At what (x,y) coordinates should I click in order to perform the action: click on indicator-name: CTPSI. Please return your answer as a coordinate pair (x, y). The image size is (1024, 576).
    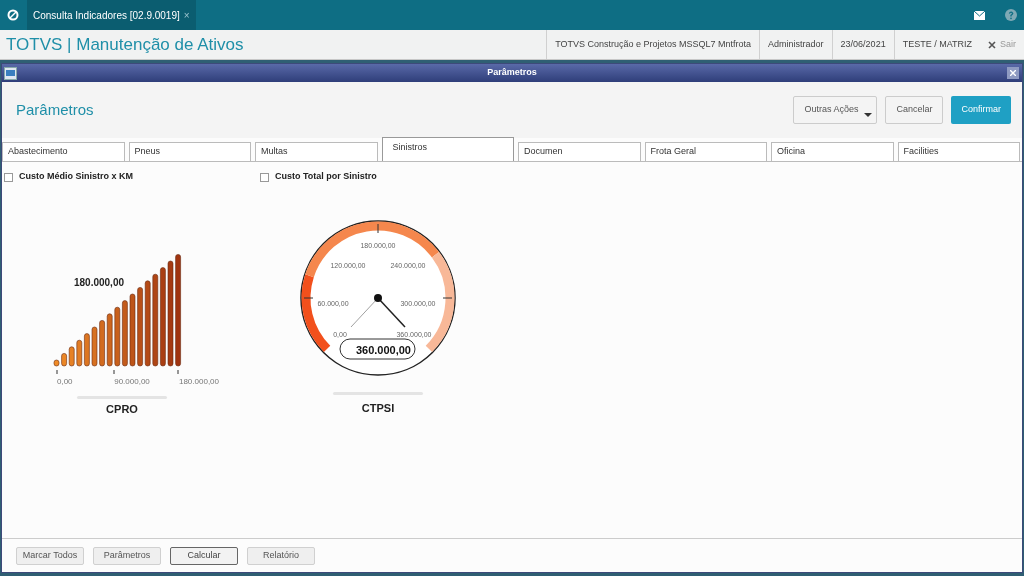
    Looking at the image, I should click on (378, 408).